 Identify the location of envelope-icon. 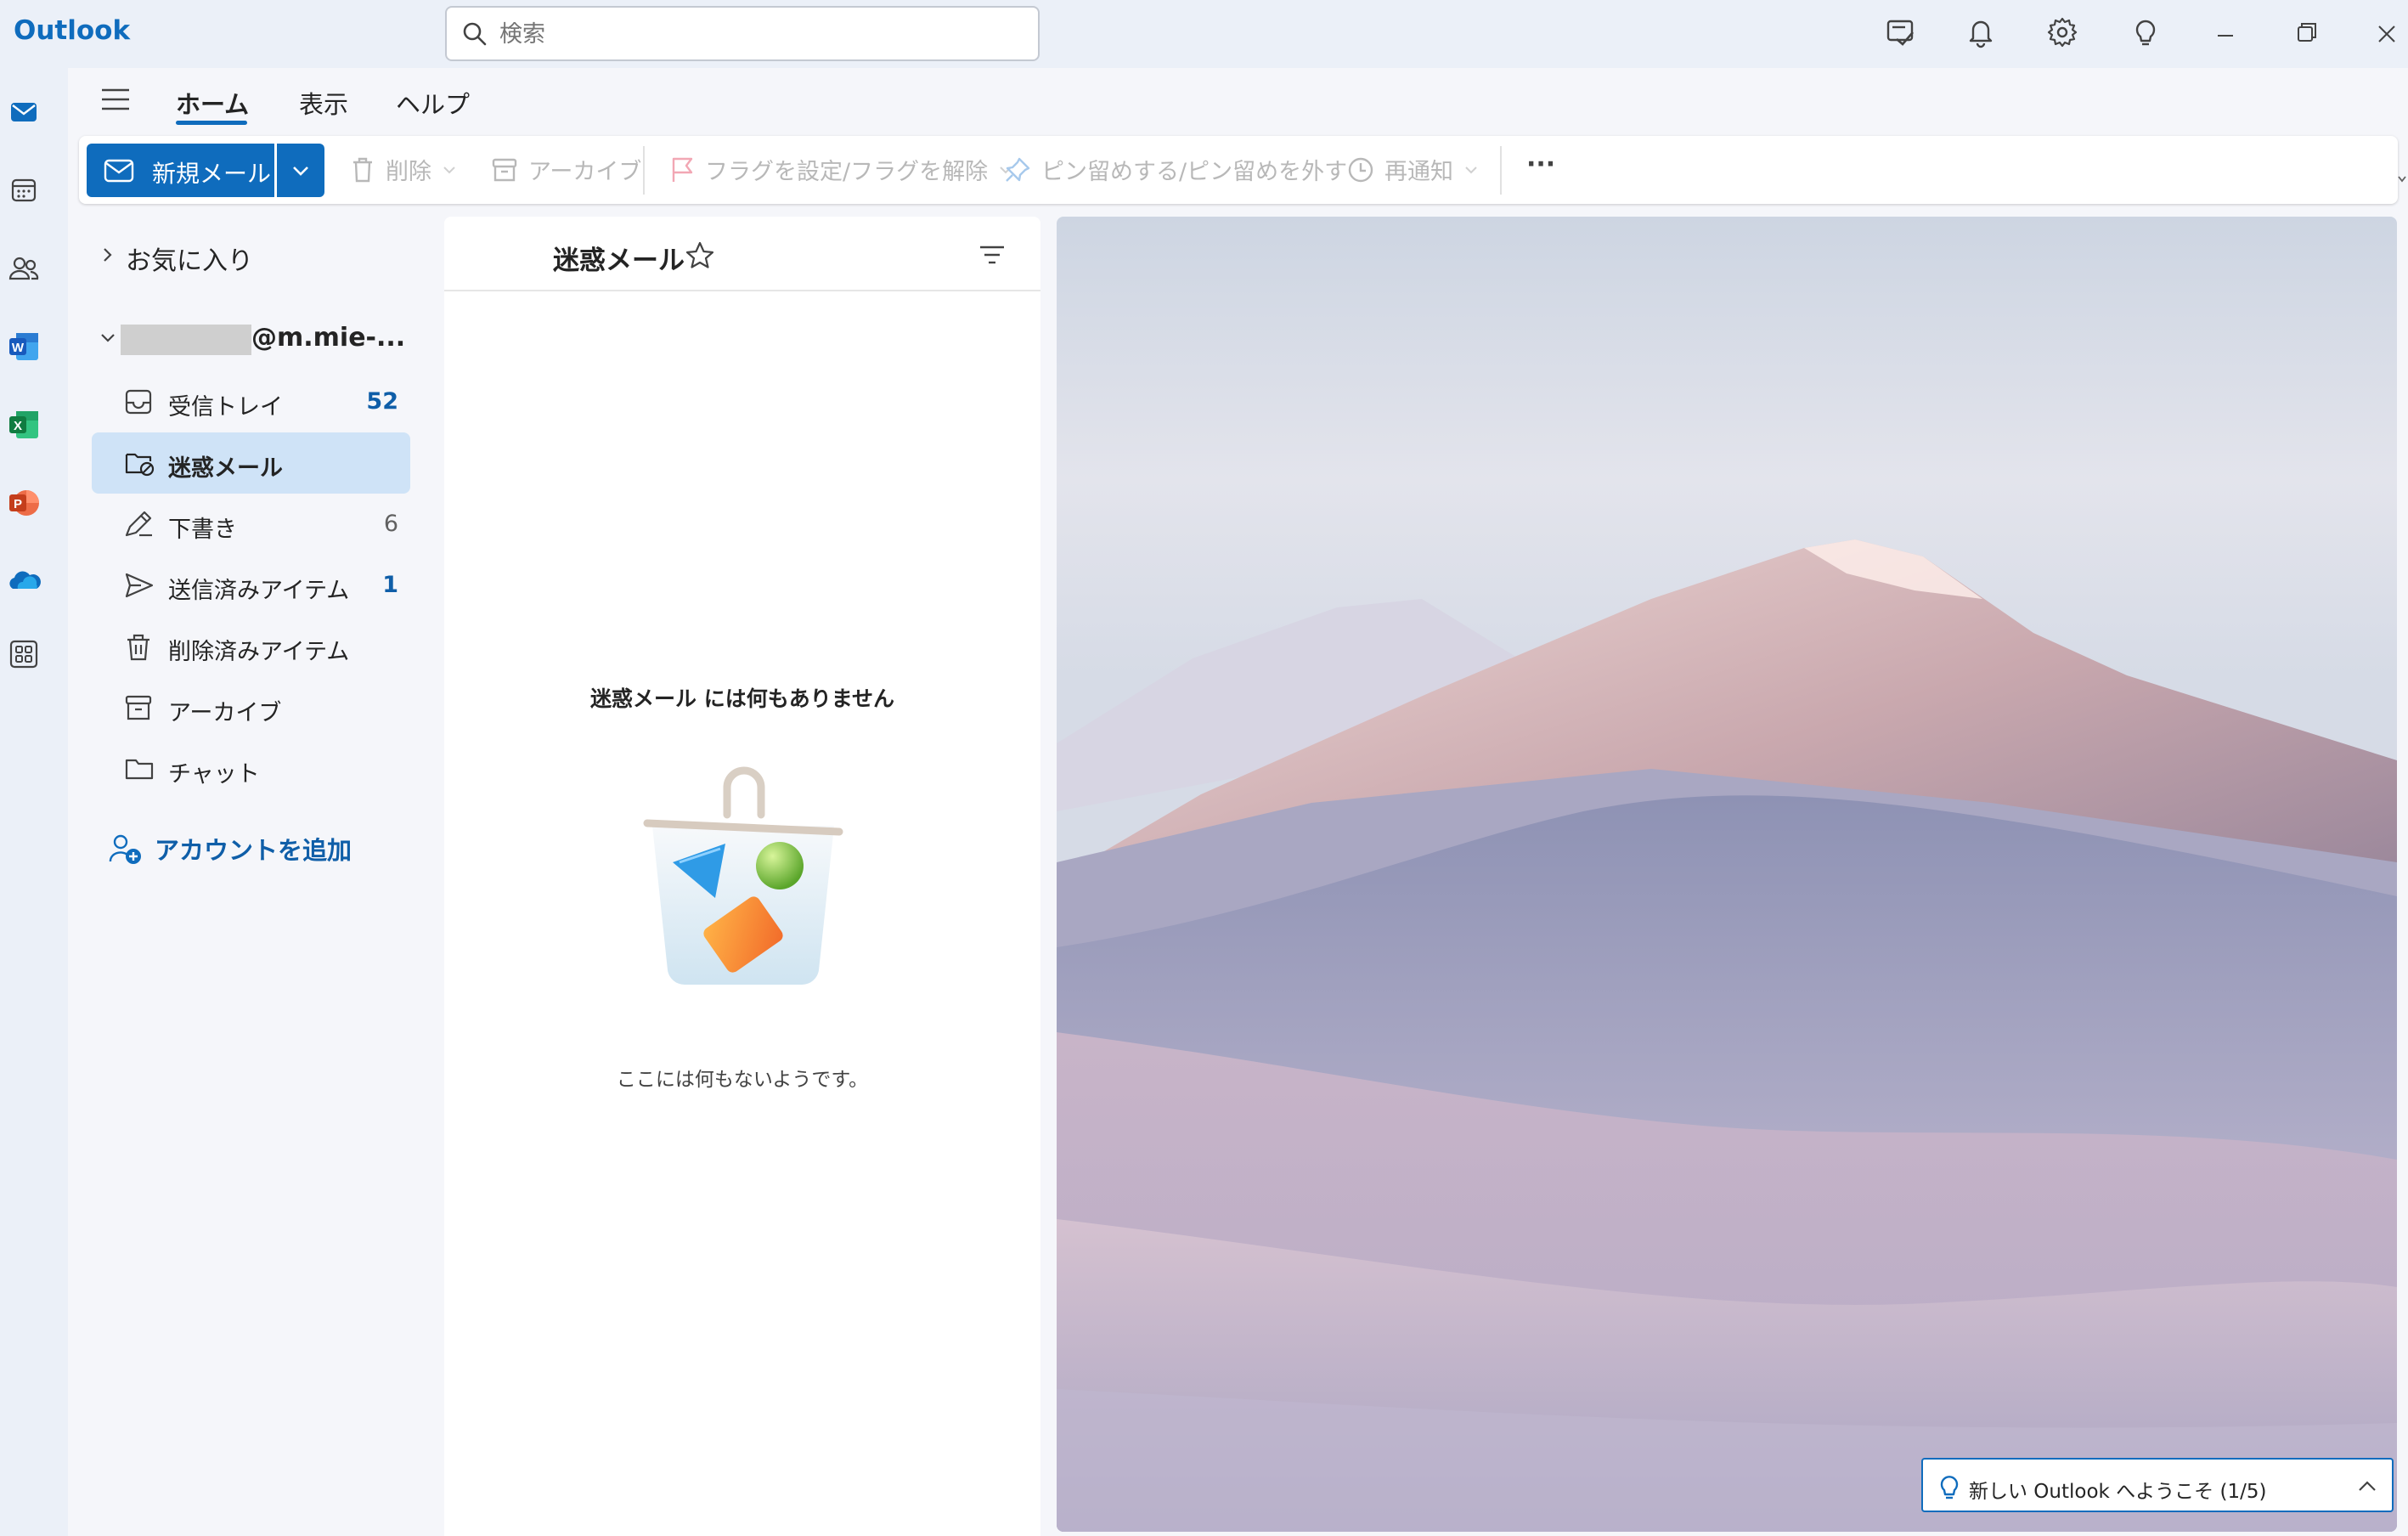
(119, 171).